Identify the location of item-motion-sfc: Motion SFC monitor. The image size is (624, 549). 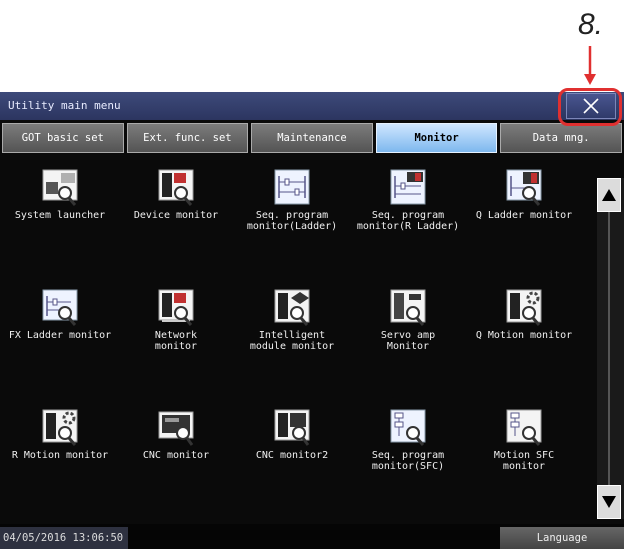
(524, 459).